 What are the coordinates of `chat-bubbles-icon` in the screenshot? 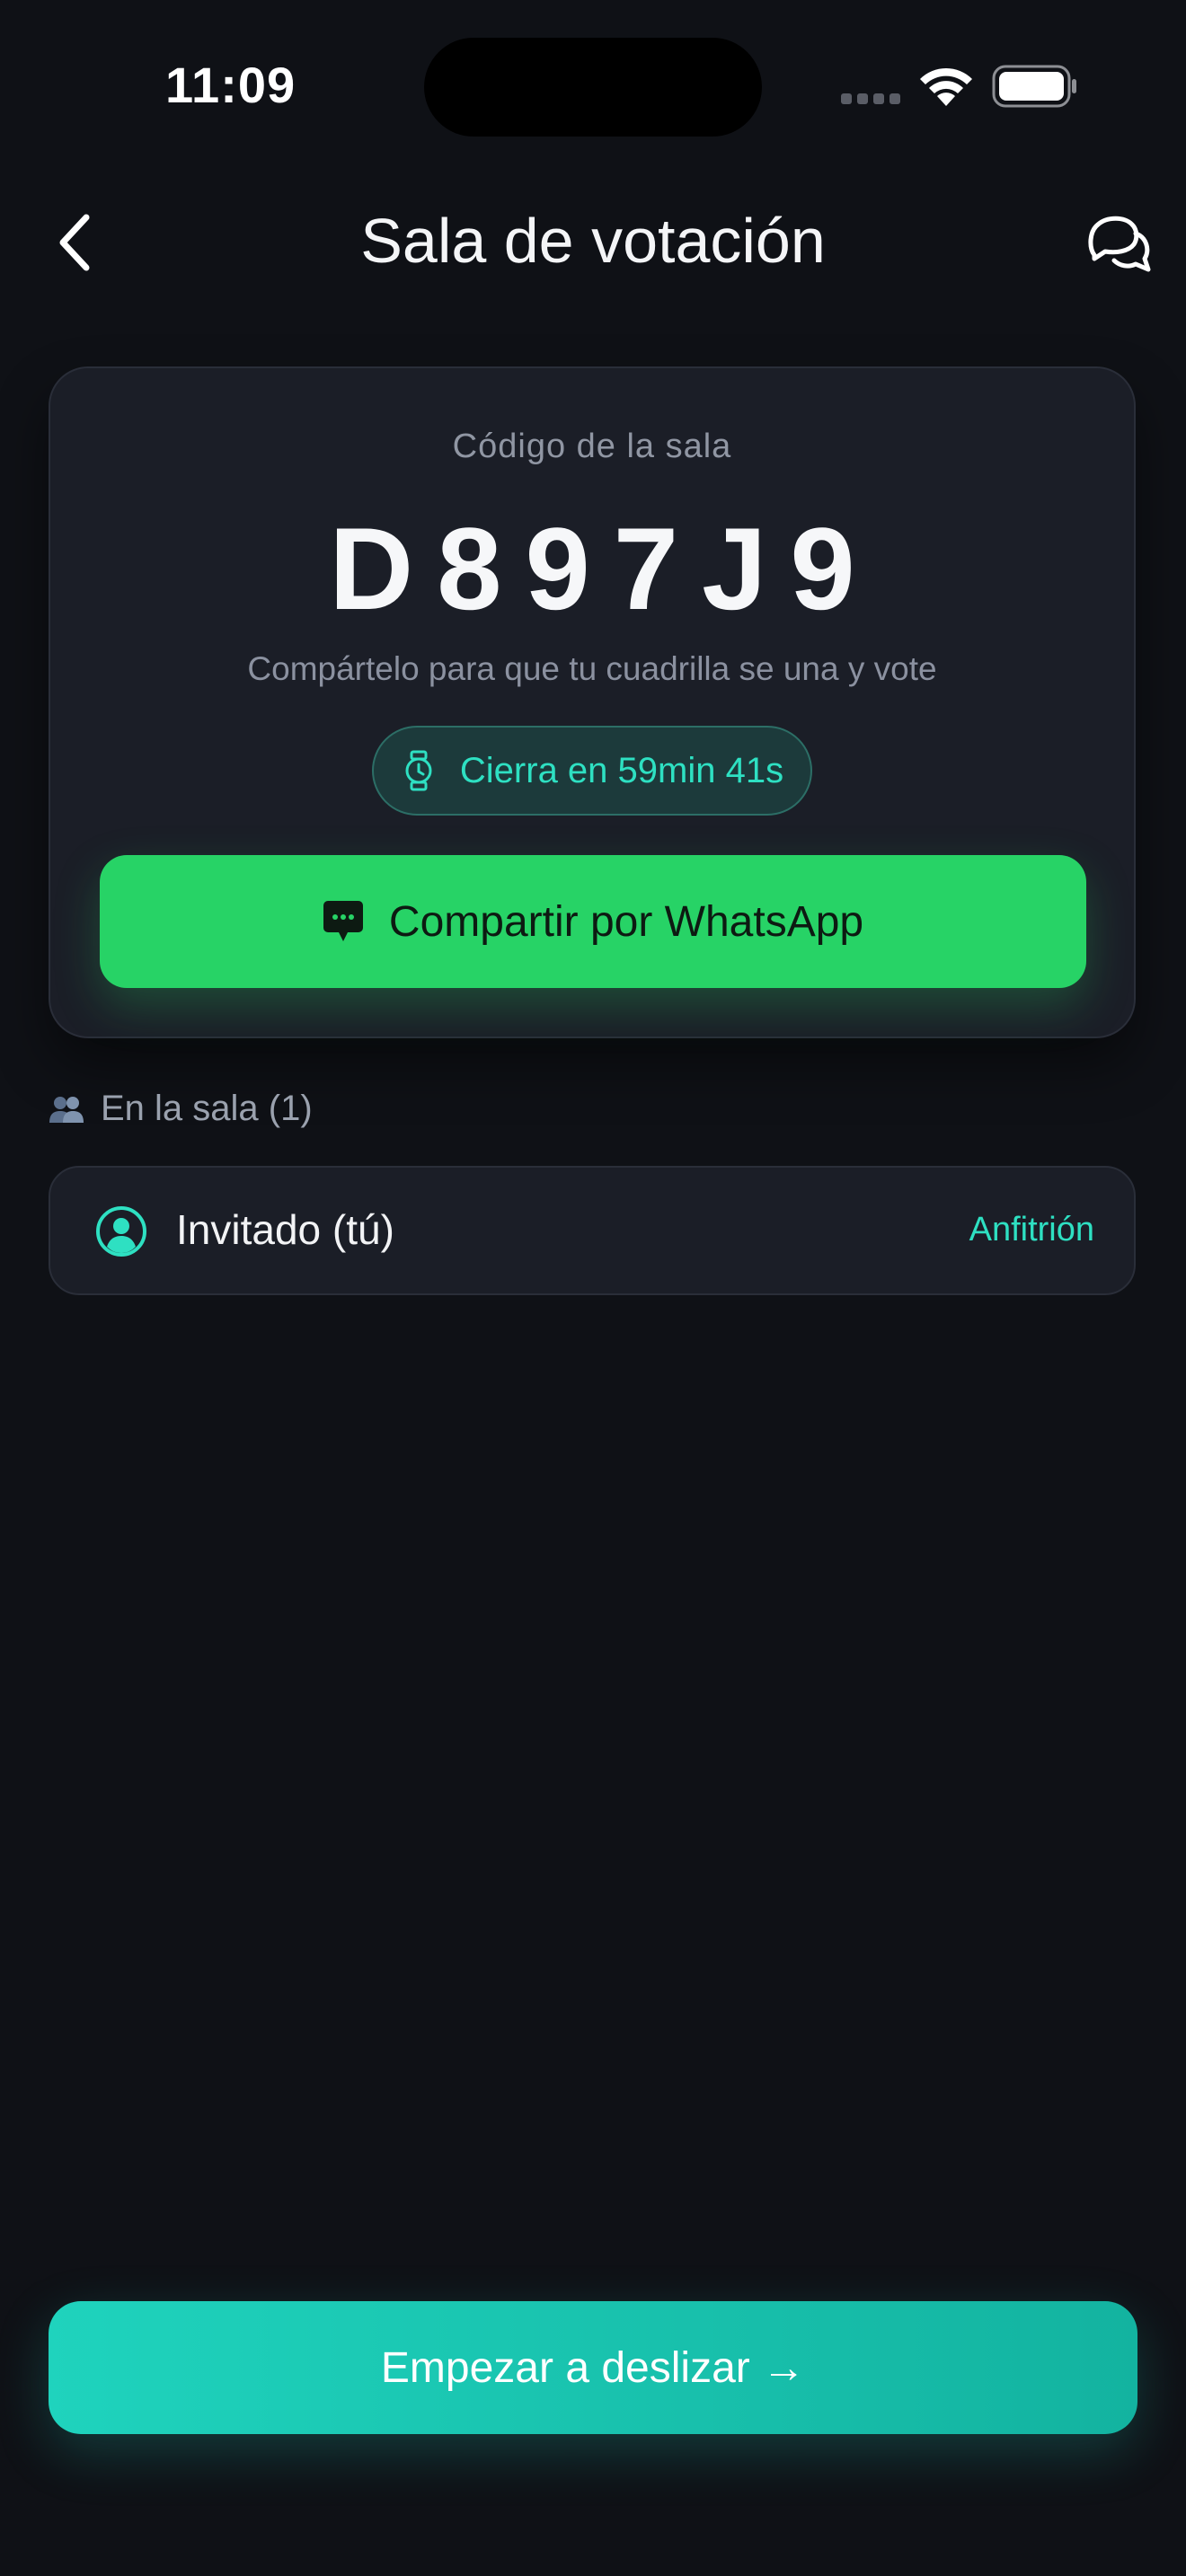 It's located at (1119, 244).